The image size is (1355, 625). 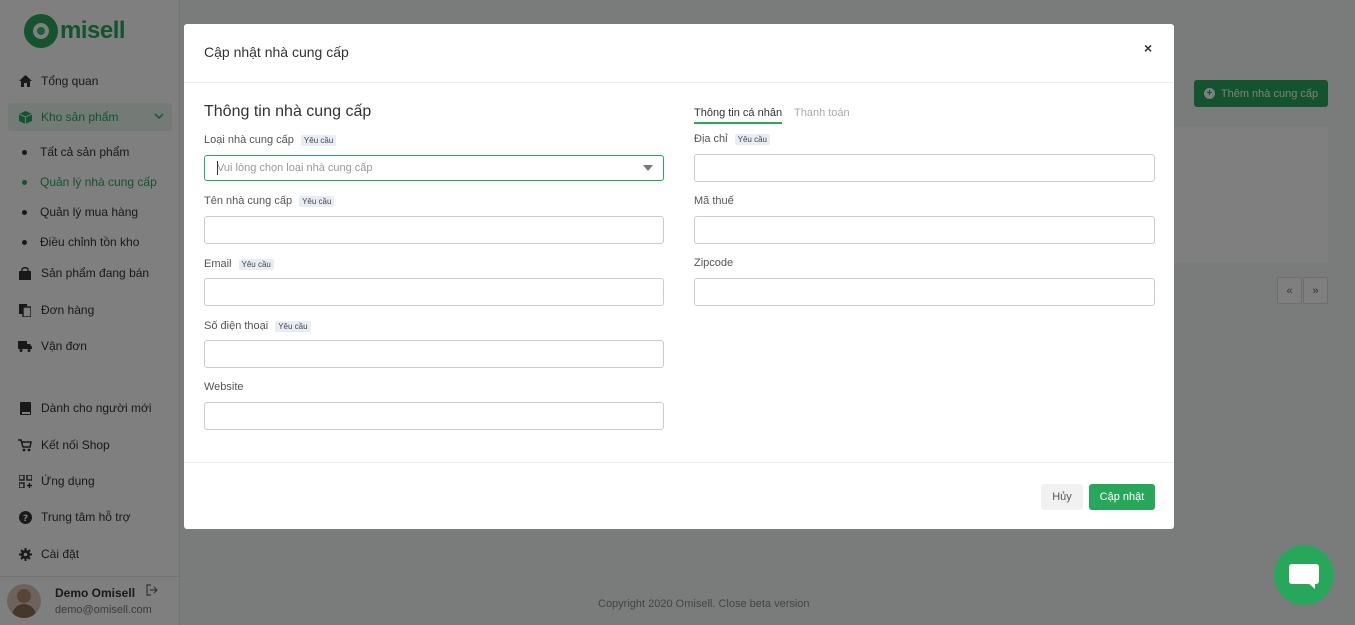 What do you see at coordinates (276, 52) in the screenshot?
I see `modal-title: Cập nhật nhà cung cấp` at bounding box center [276, 52].